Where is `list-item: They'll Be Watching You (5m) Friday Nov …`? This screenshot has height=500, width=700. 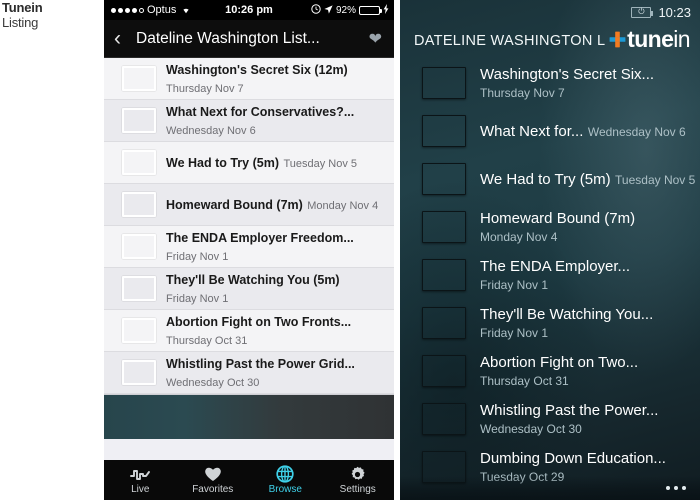
list-item: They'll Be Watching You (5m) Friday Nov … is located at coordinates (249, 289).